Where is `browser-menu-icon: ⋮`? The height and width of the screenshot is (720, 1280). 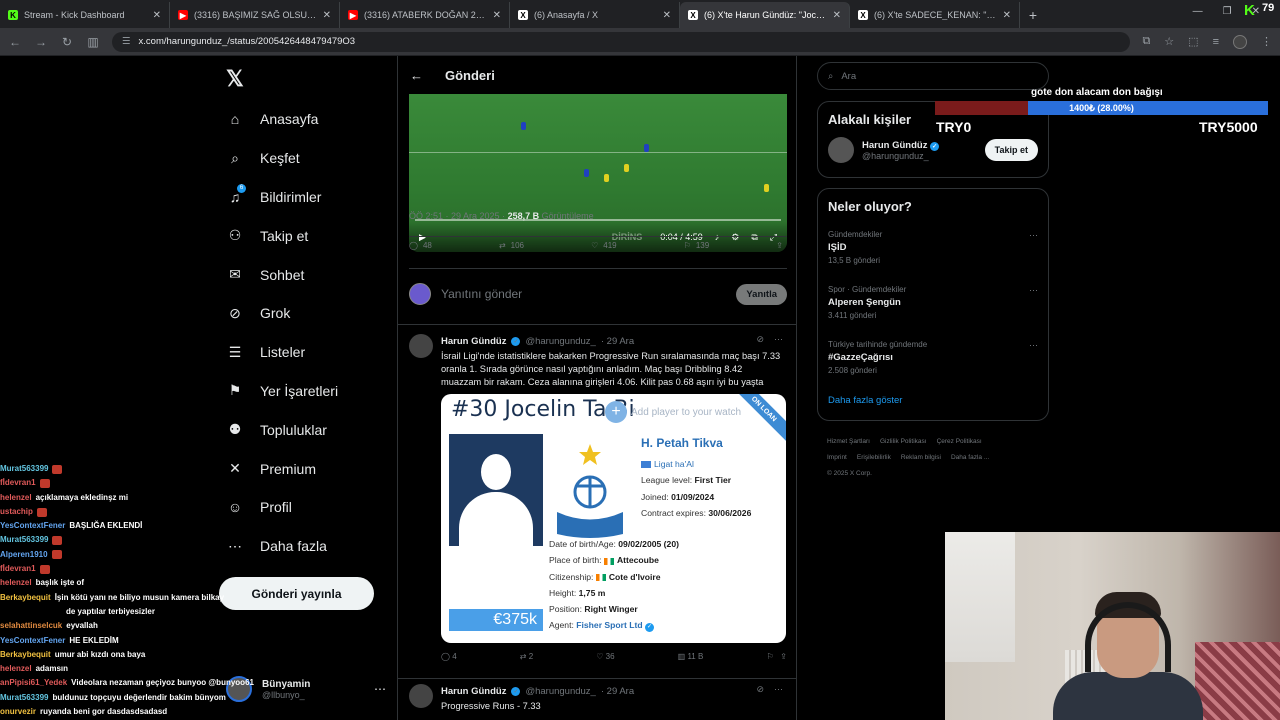 browser-menu-icon: ⋮ is located at coordinates (1266, 41).